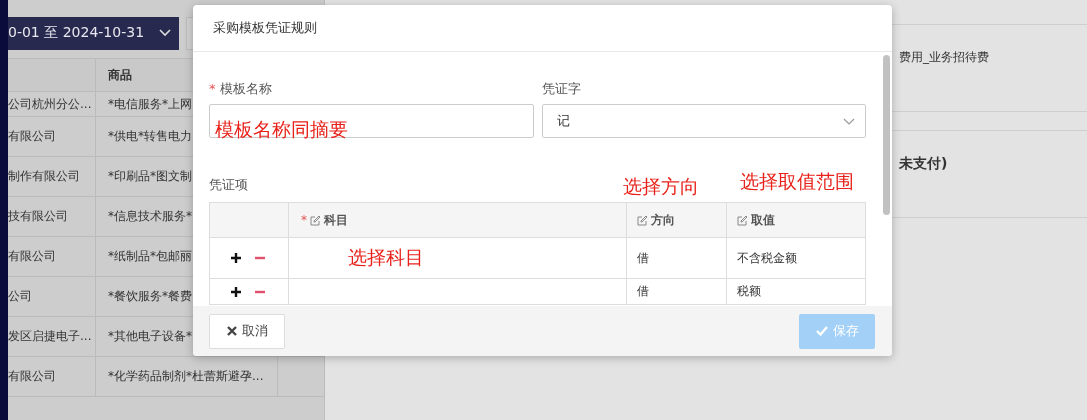  Describe the element at coordinates (20, 296) in the screenshot. I see `table-cell: 公司` at that location.